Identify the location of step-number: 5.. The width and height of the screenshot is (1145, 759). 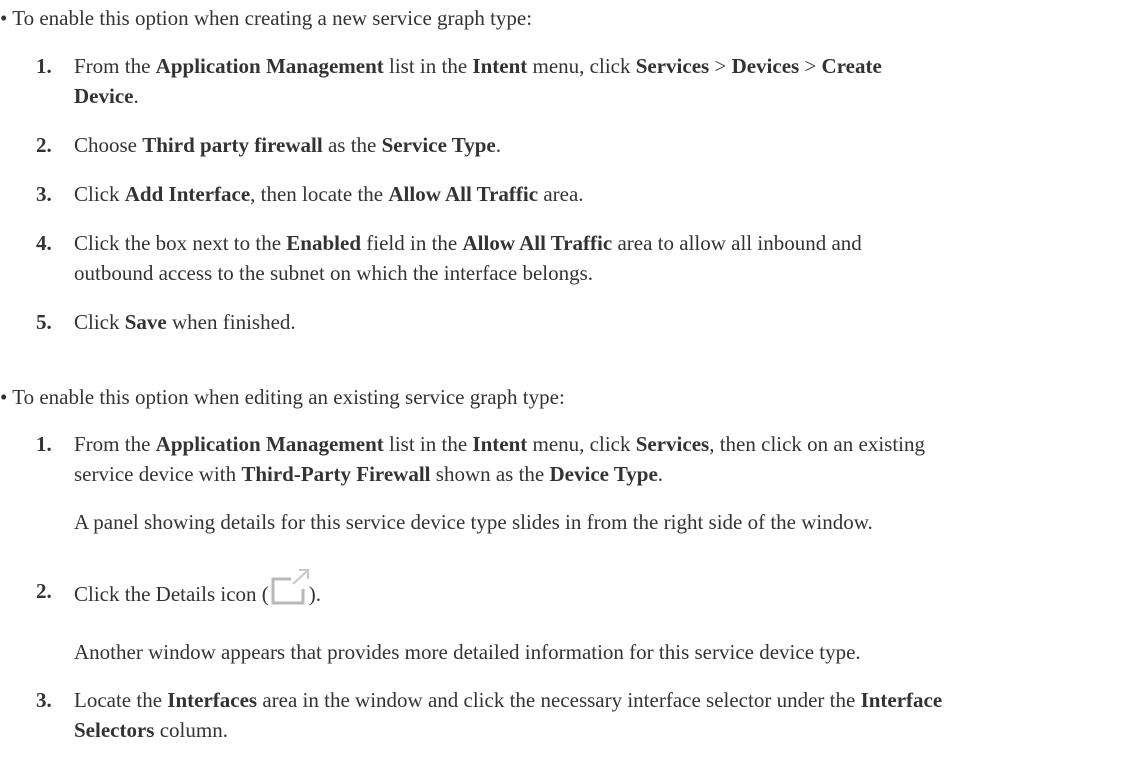
(44, 322).